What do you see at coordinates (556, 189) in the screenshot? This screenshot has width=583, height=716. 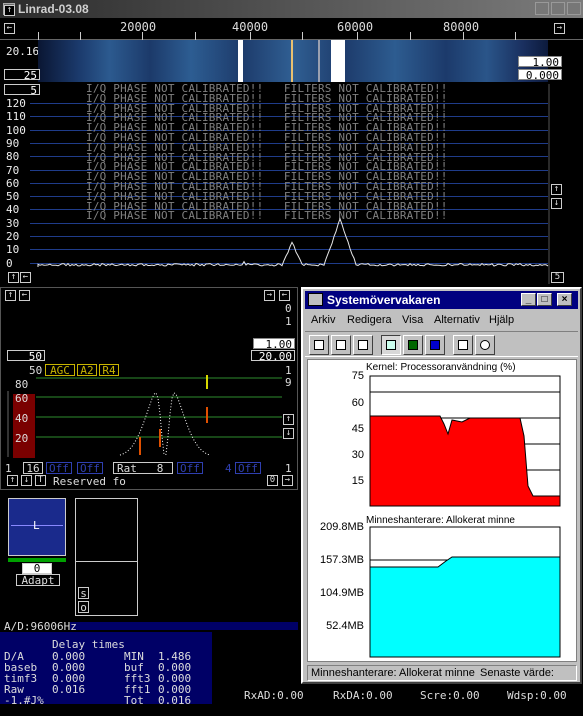 I see `spectrum-up-button: ↑` at bounding box center [556, 189].